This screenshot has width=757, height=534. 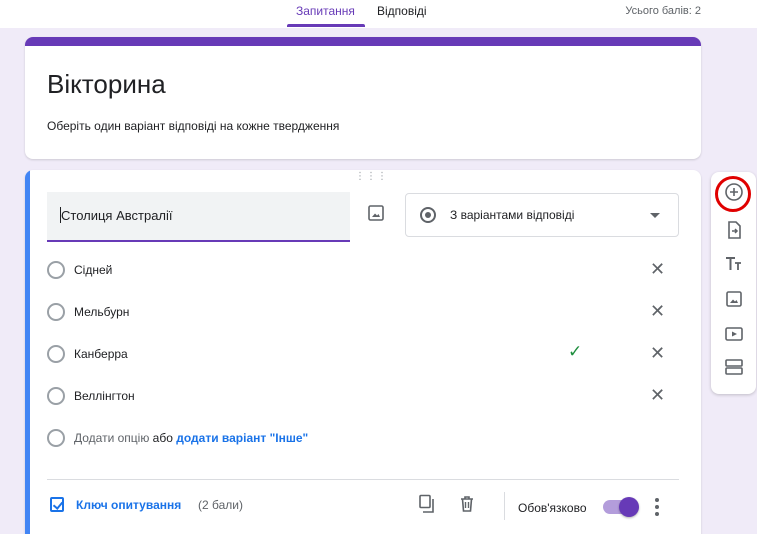 I want to click on question-type-dropdown: З варіантами відповіді, so click(x=542, y=215).